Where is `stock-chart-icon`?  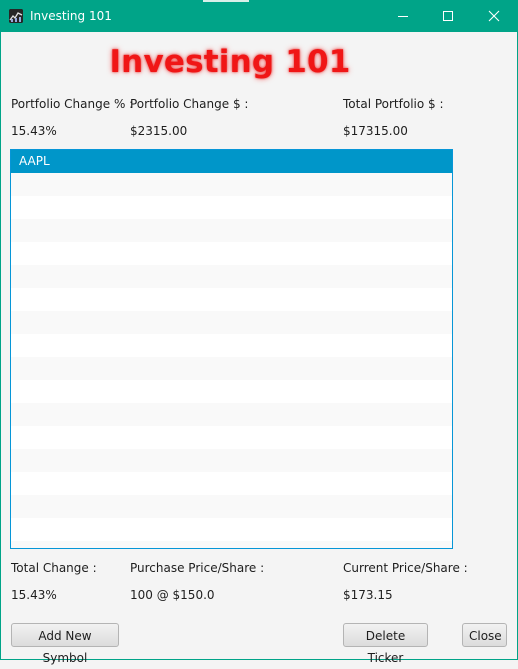 stock-chart-icon is located at coordinates (16, 16).